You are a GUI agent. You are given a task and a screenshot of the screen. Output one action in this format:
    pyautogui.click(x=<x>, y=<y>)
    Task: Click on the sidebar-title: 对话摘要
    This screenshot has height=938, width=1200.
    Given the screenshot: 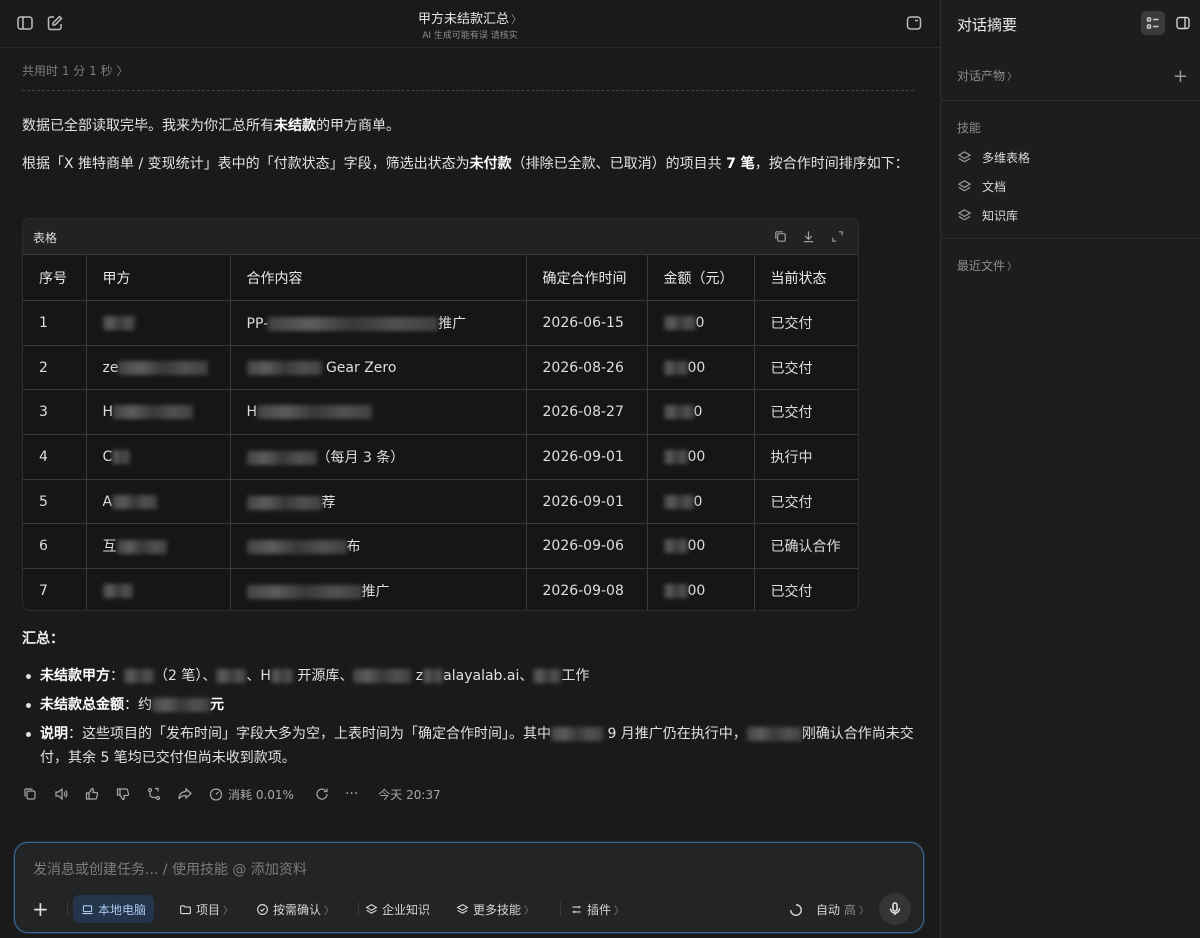 What is the action you would take?
    pyautogui.click(x=987, y=25)
    